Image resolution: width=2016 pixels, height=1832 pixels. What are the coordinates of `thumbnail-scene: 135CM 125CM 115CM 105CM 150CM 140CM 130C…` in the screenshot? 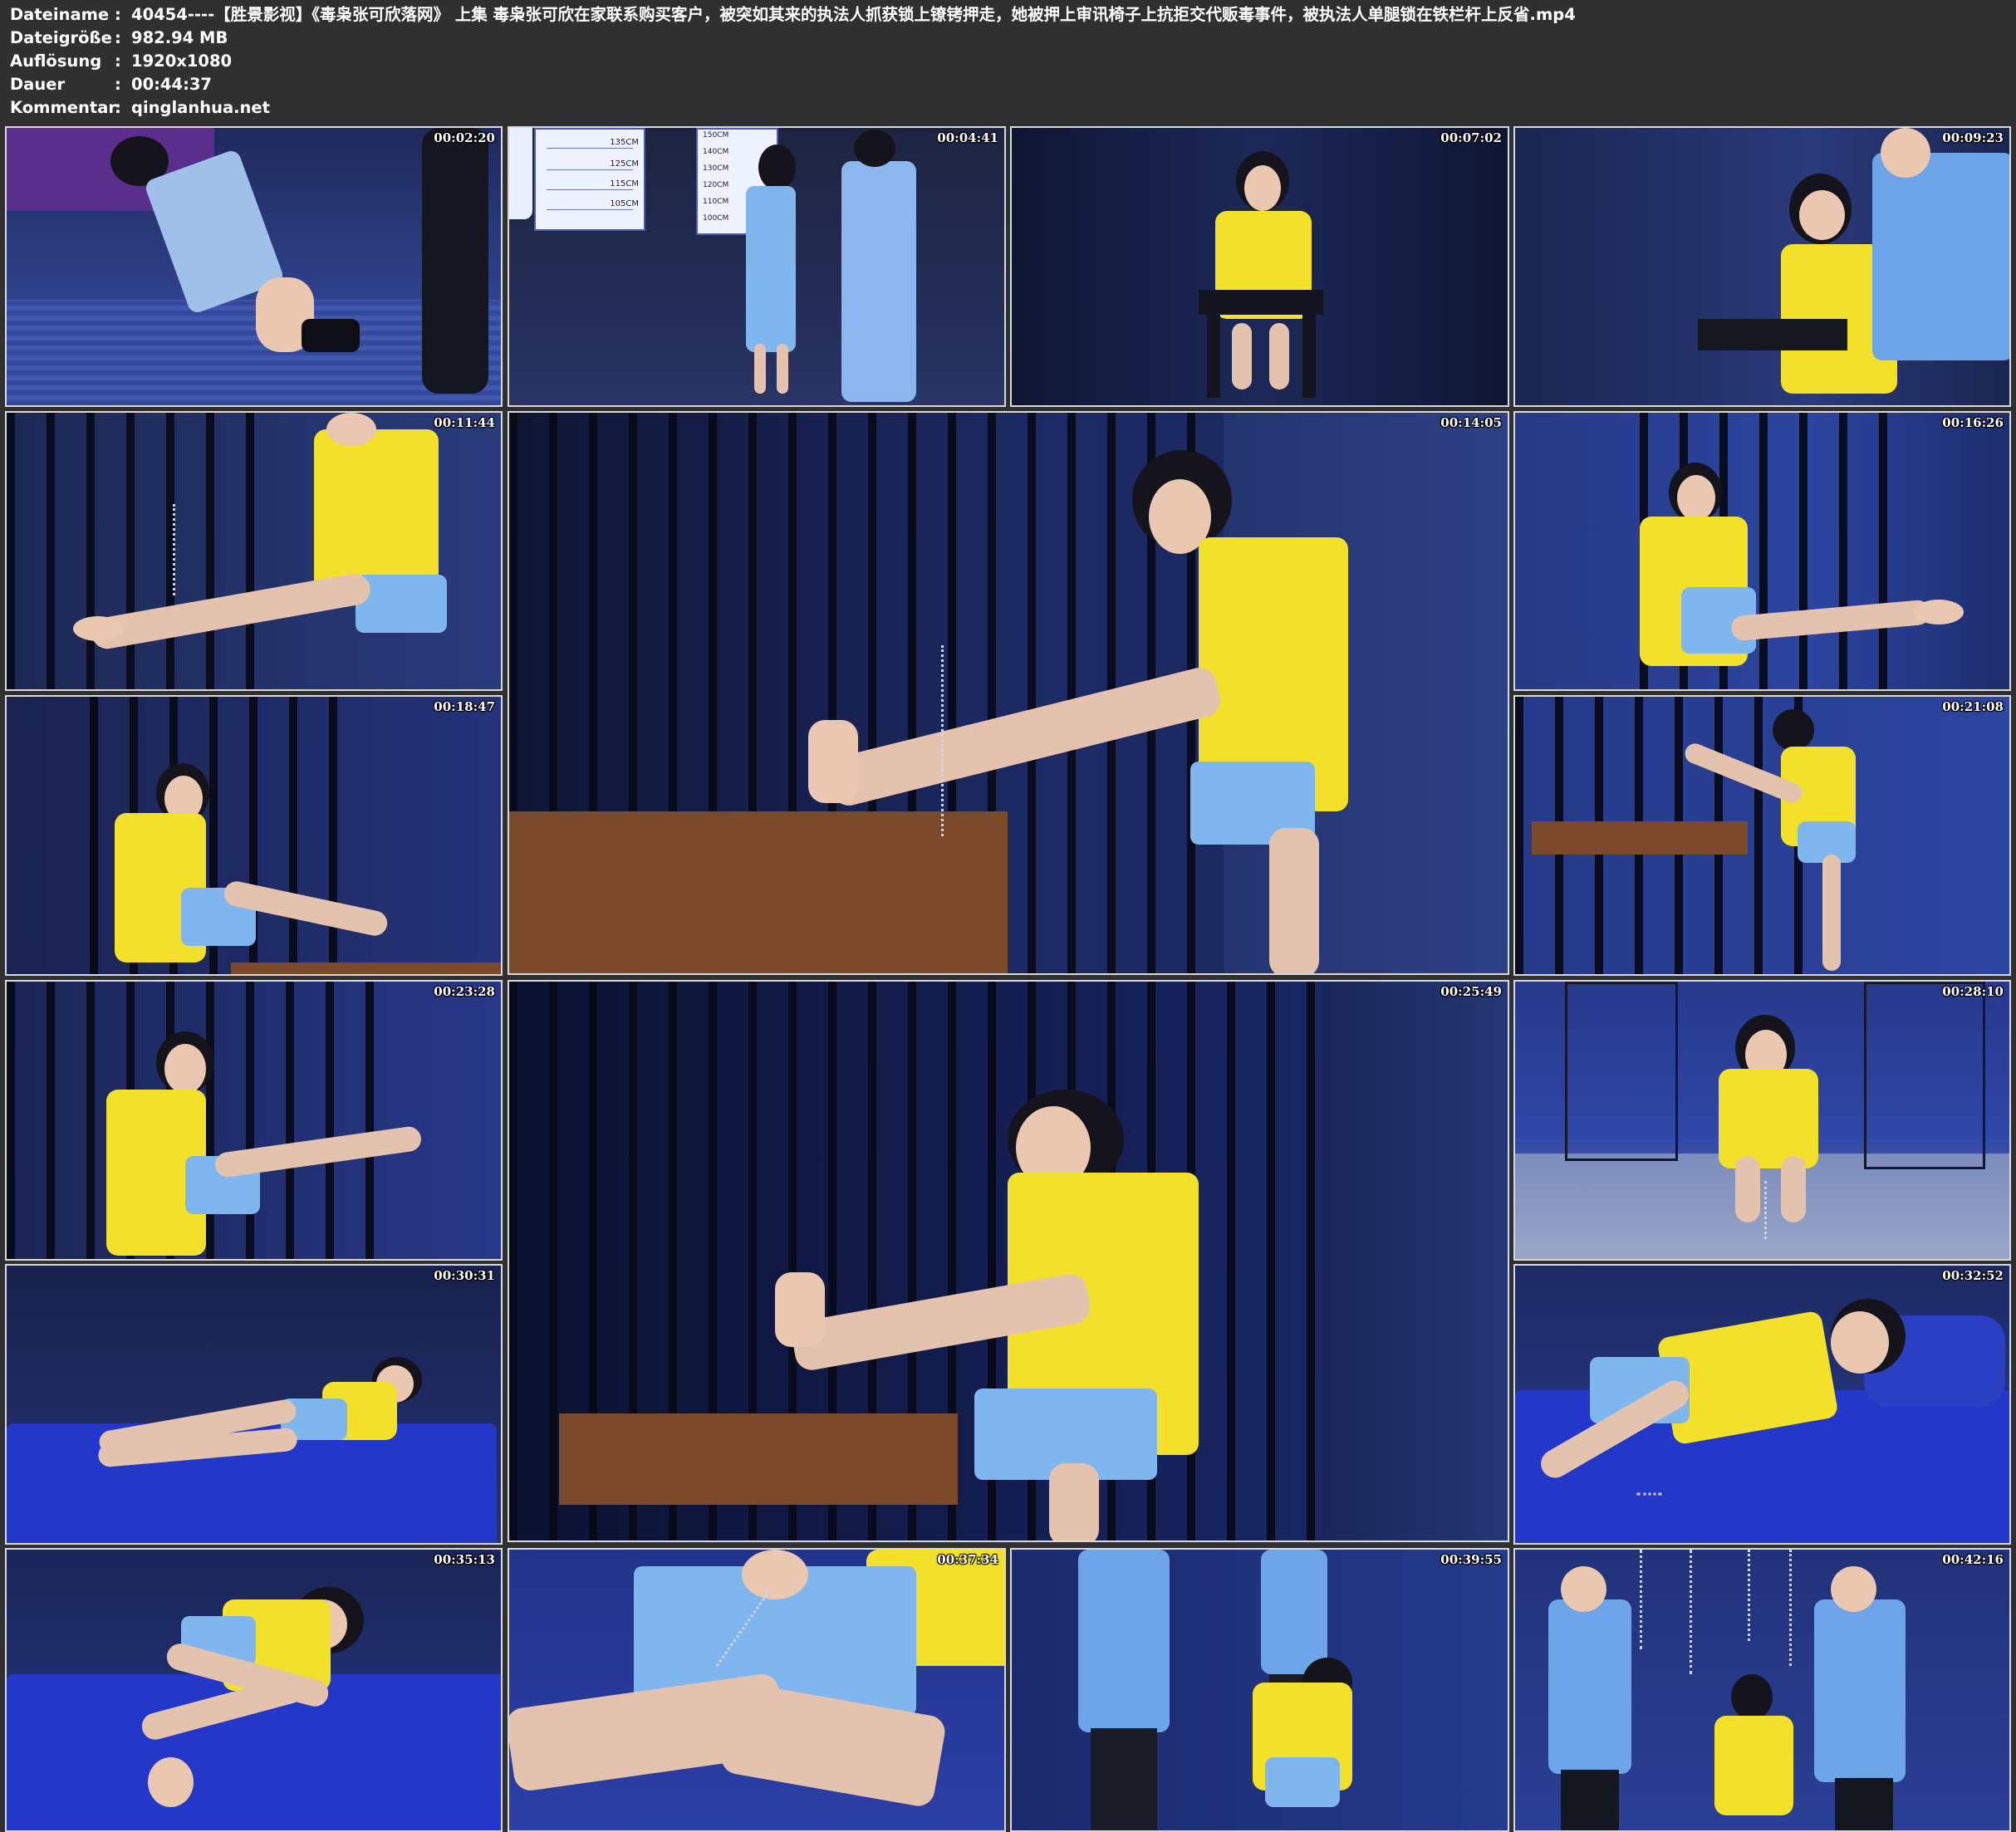 It's located at (756, 266).